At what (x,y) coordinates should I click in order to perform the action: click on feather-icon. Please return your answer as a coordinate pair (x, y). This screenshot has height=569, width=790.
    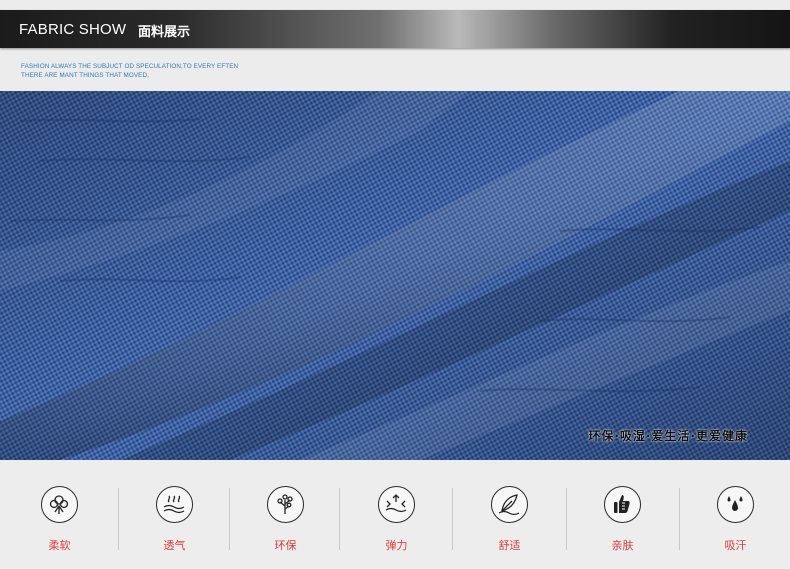
    Looking at the image, I should click on (509, 504).